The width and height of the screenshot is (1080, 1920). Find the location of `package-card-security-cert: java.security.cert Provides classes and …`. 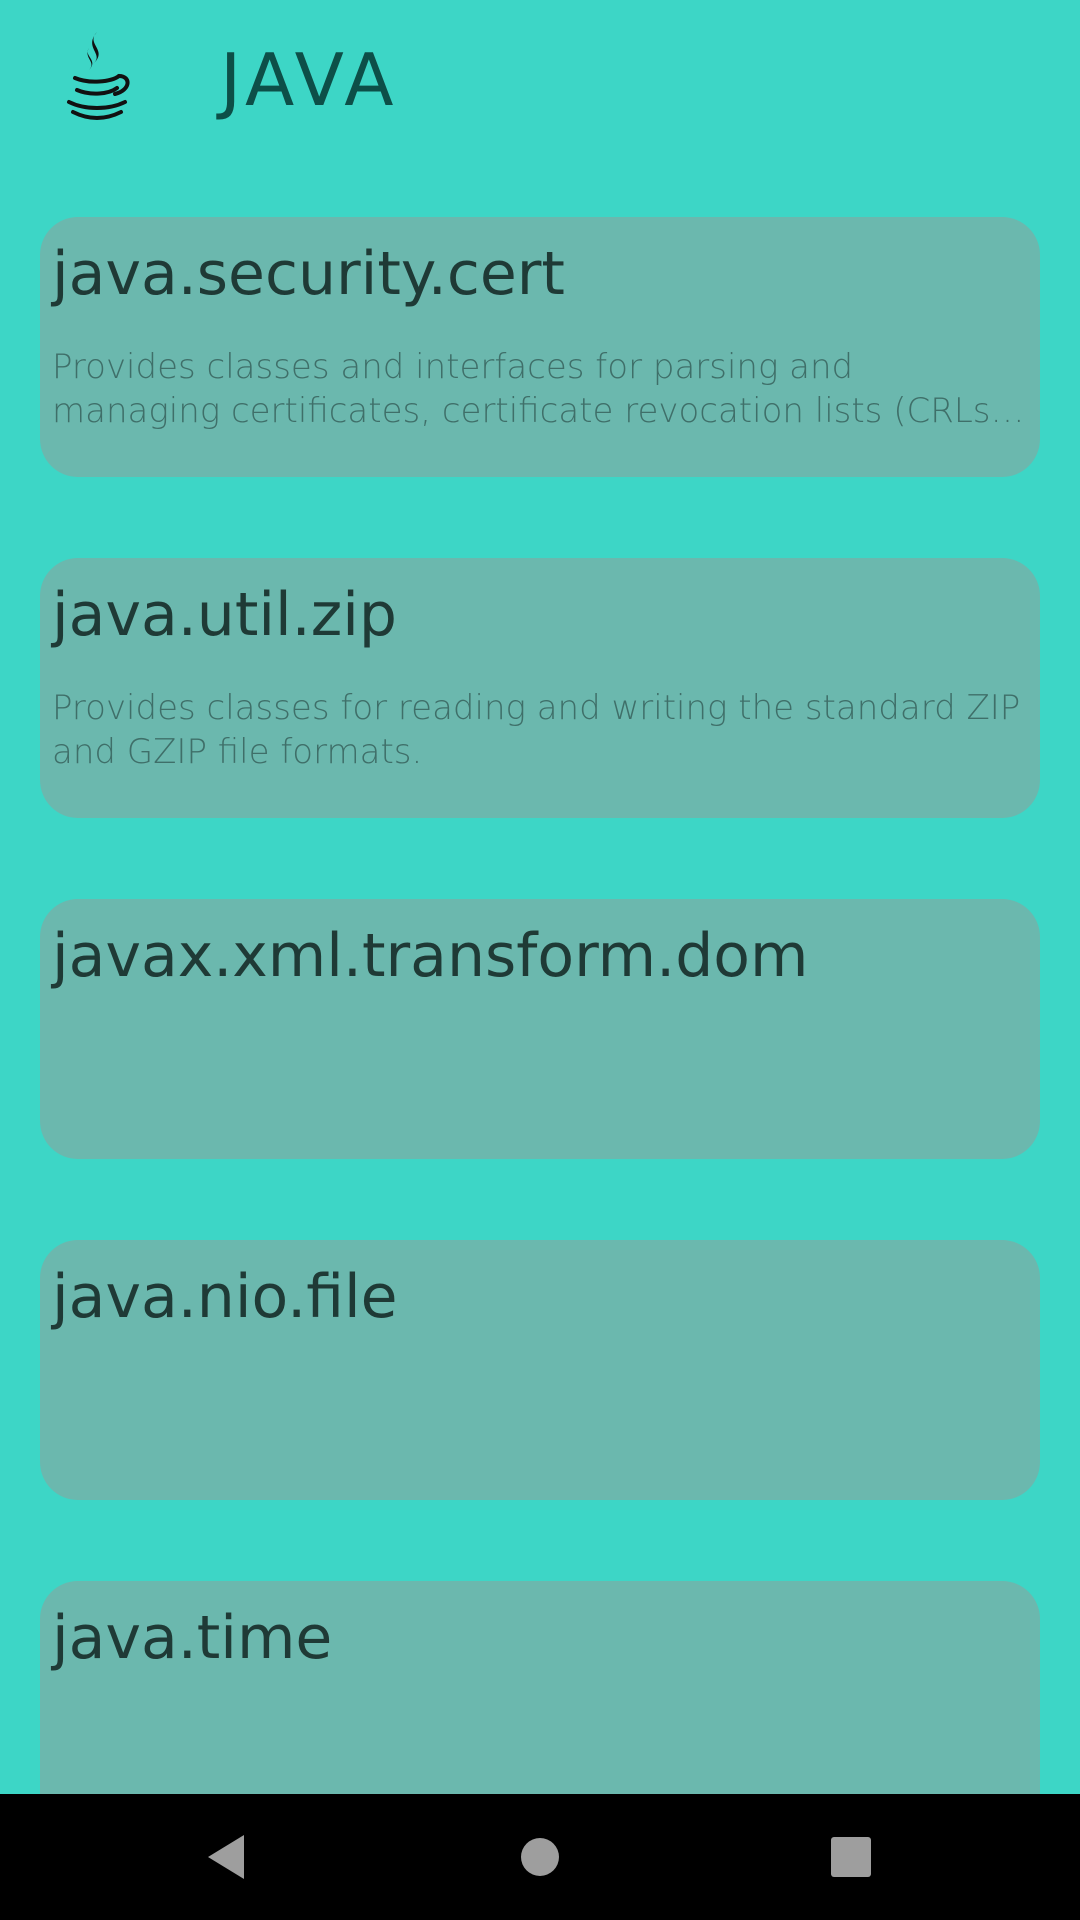

package-card-security-cert: java.security.cert Provides classes and … is located at coordinates (540, 347).